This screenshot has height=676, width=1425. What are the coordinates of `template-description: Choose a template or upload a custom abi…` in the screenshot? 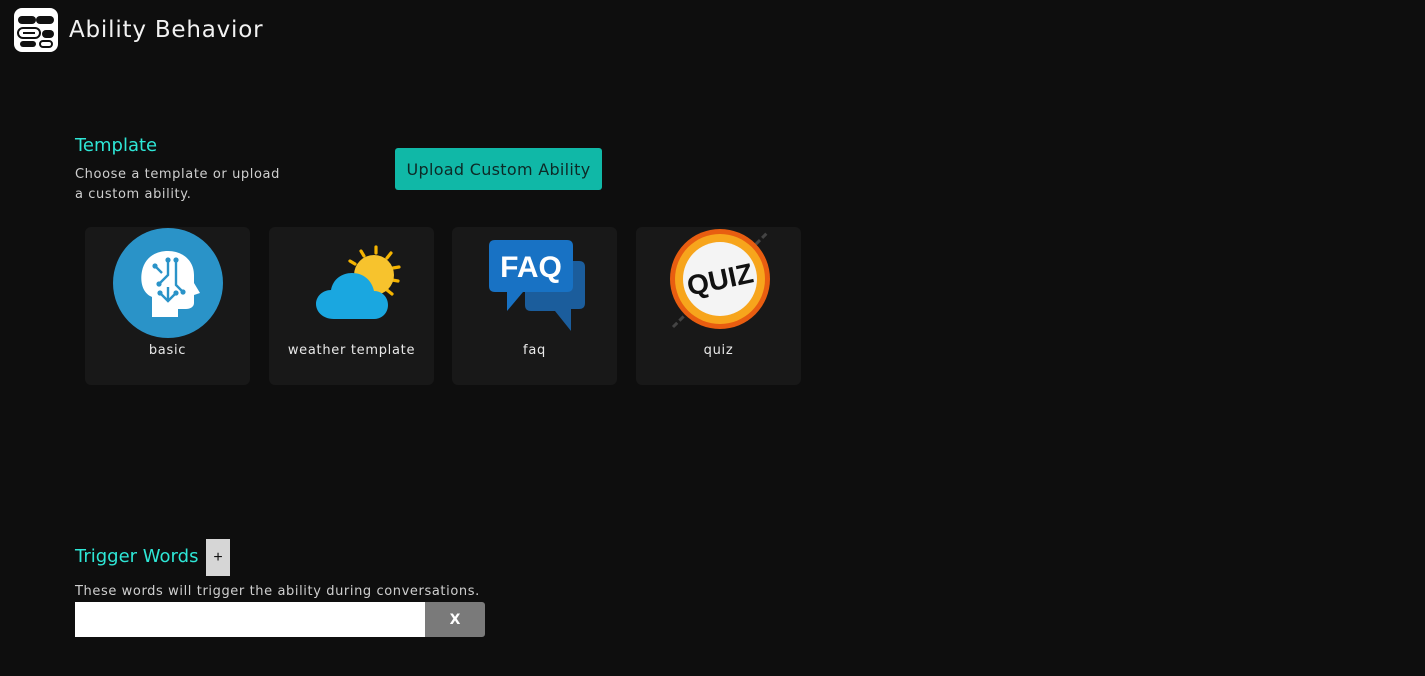 It's located at (177, 185).